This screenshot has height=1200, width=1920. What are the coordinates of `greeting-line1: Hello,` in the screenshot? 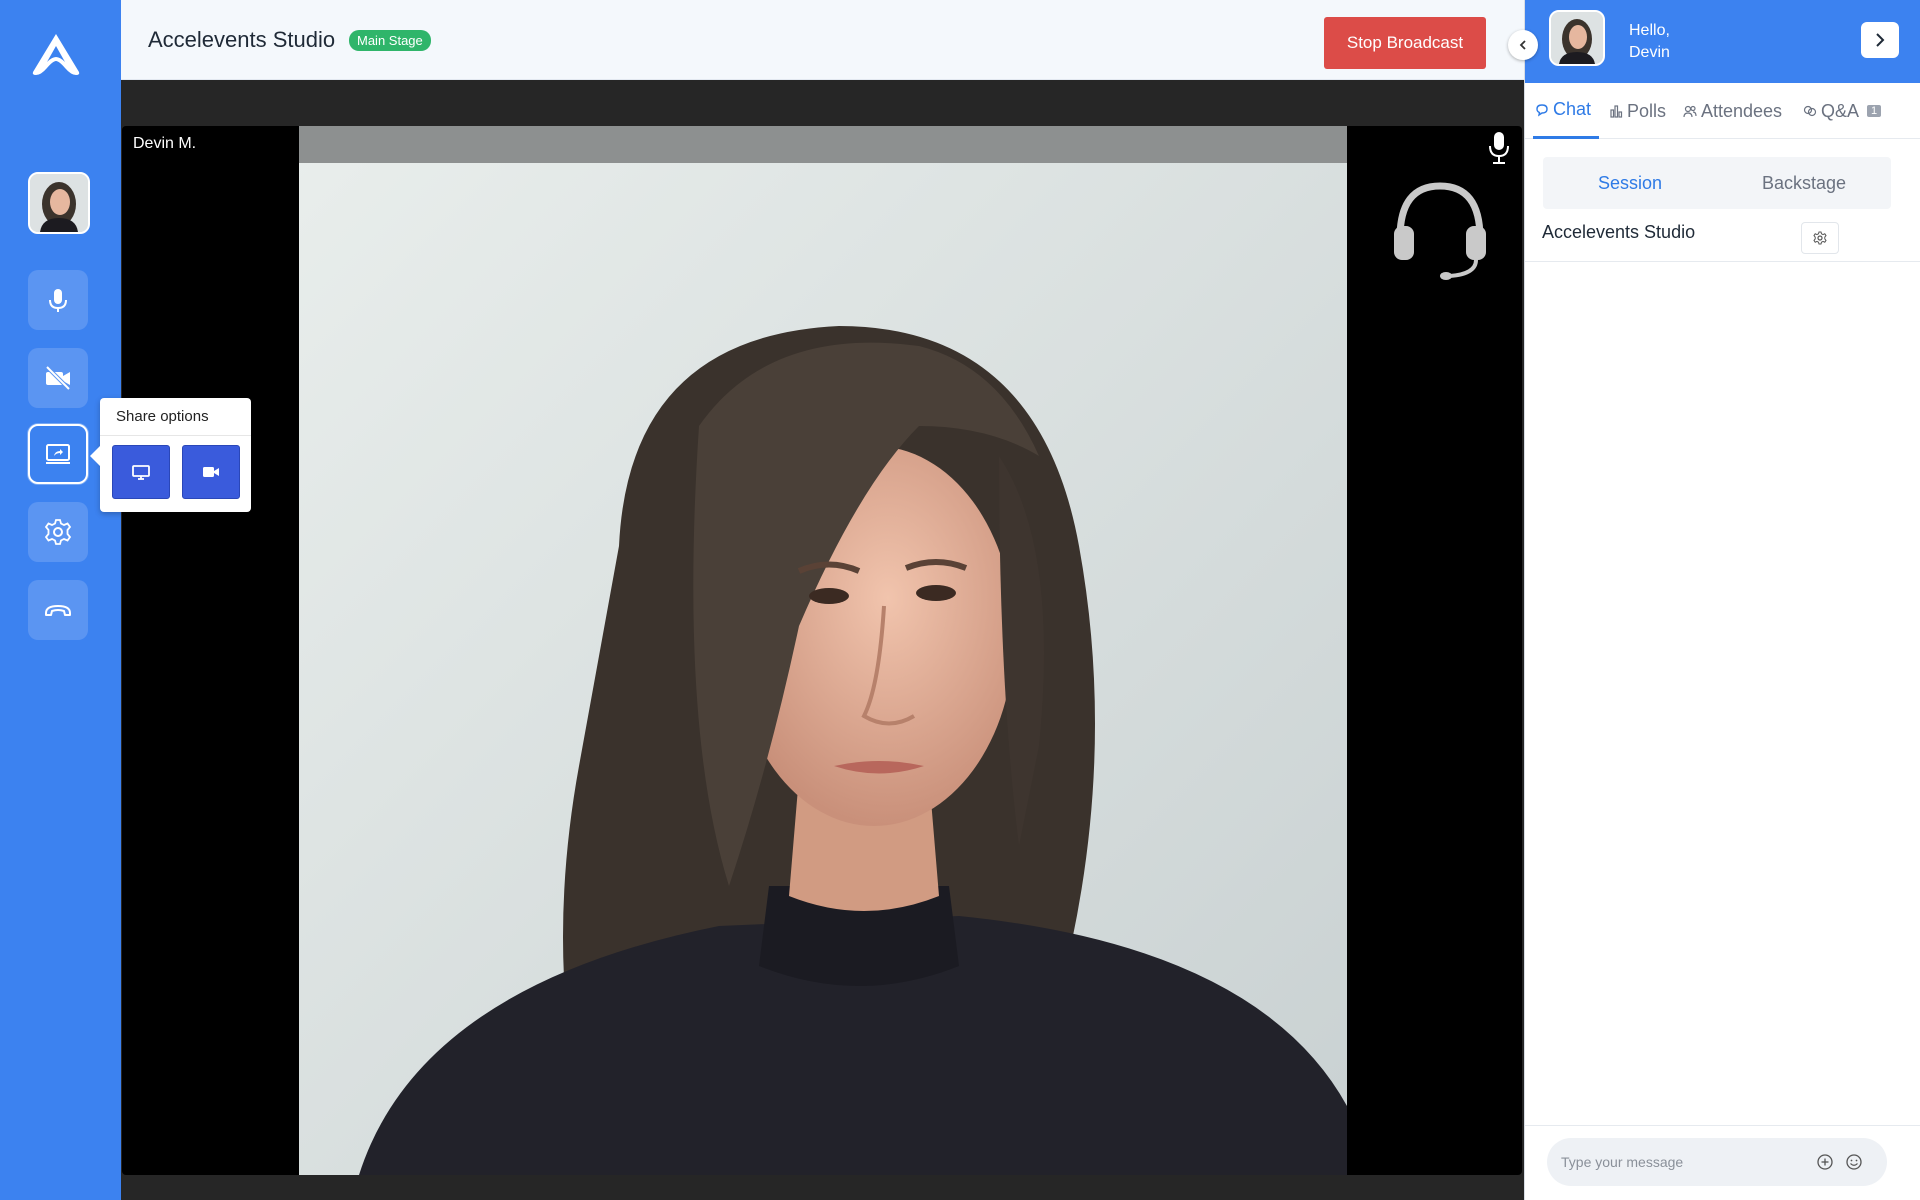 It's located at (1649, 30).